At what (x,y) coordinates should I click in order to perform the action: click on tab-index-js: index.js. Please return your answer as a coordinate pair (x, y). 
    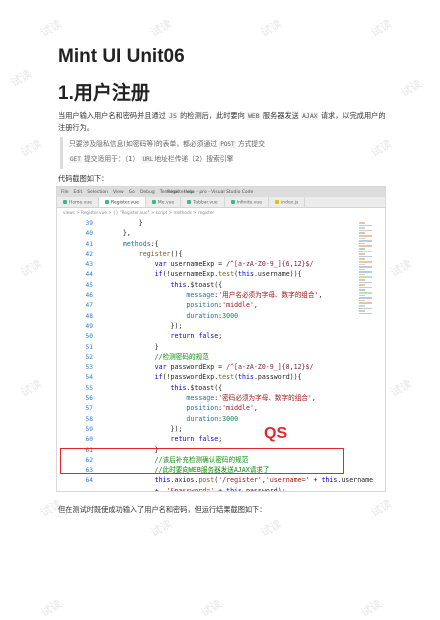
    Looking at the image, I should click on (287, 202).